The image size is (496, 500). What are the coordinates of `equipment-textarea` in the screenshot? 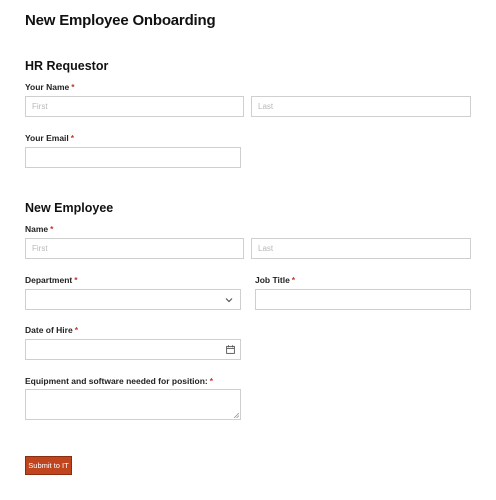 It's located at (133, 404).